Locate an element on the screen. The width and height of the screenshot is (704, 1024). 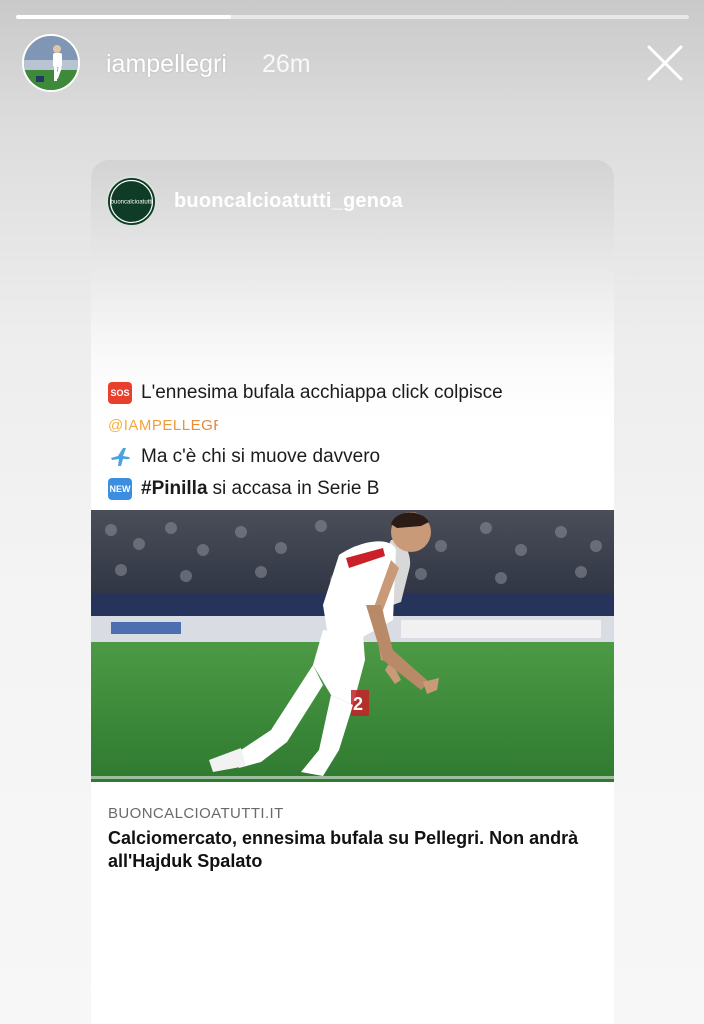
caption-line: Ma c'è chi si muove davvero is located at coordinates (358, 457).